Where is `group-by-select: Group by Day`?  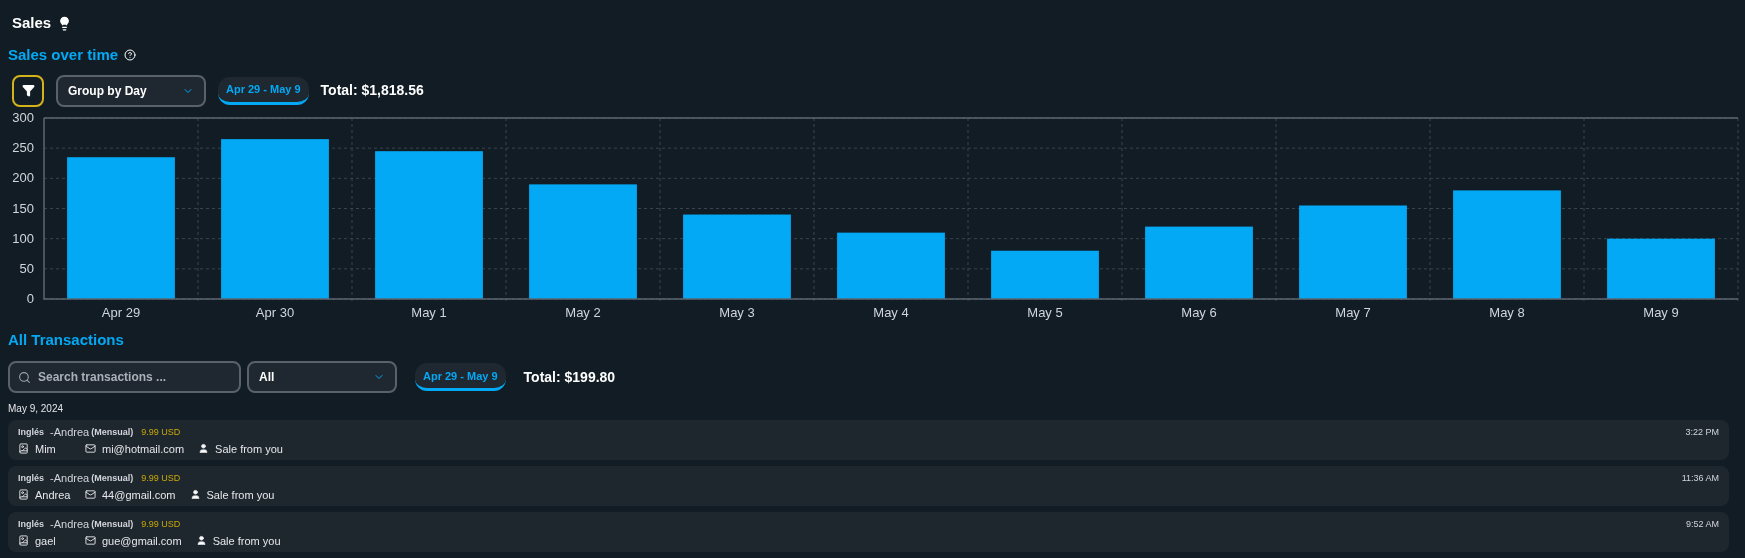 group-by-select: Group by Day is located at coordinates (131, 90).